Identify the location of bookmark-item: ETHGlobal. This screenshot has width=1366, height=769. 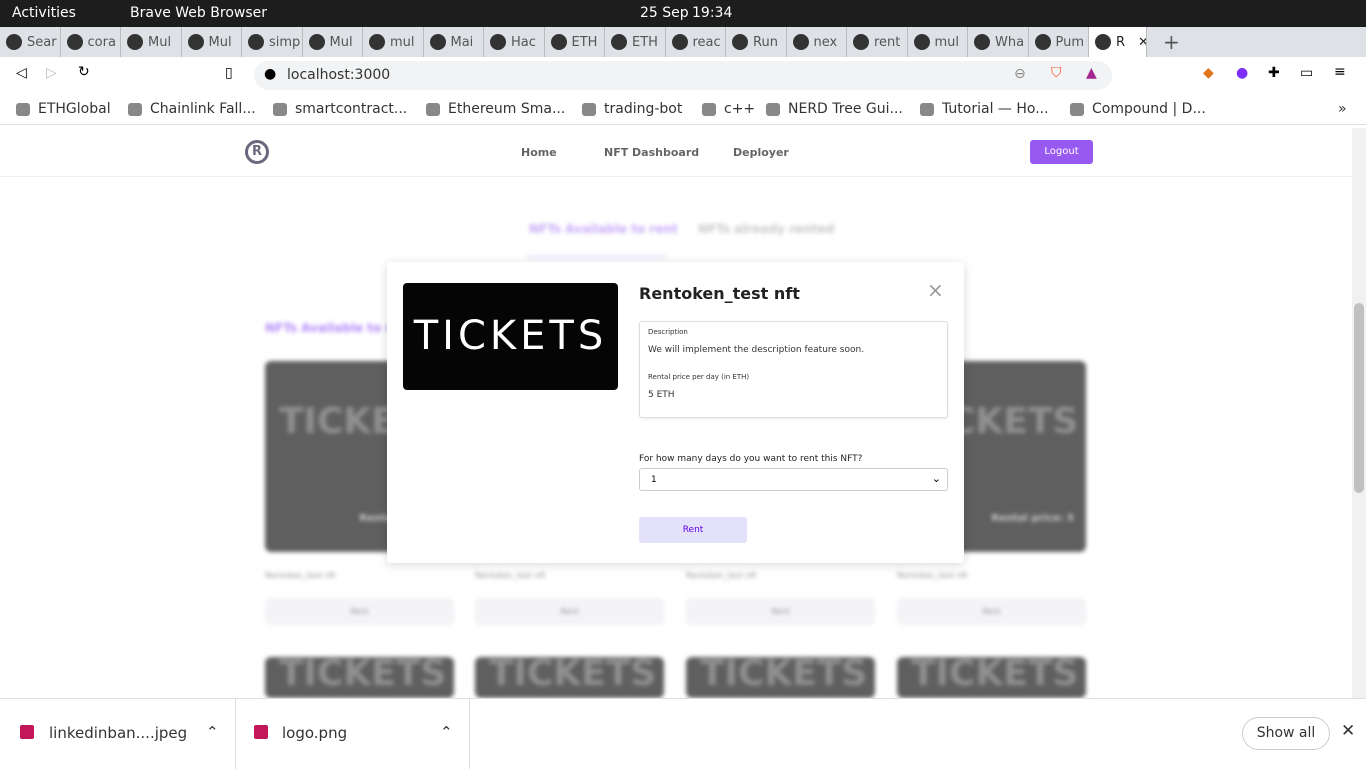
(74, 109).